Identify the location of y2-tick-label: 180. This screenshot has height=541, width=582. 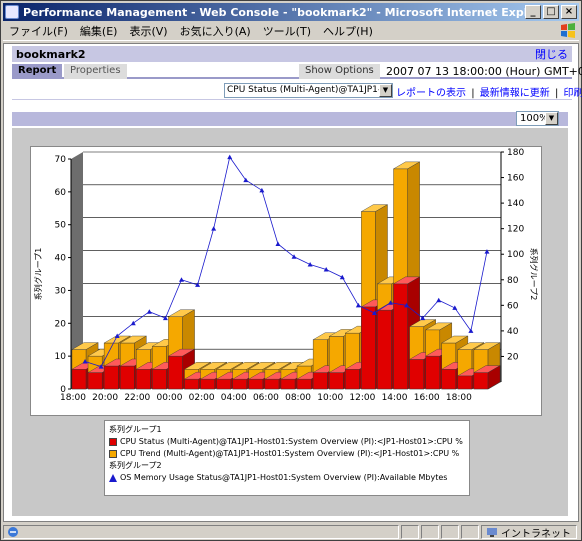
(515, 153).